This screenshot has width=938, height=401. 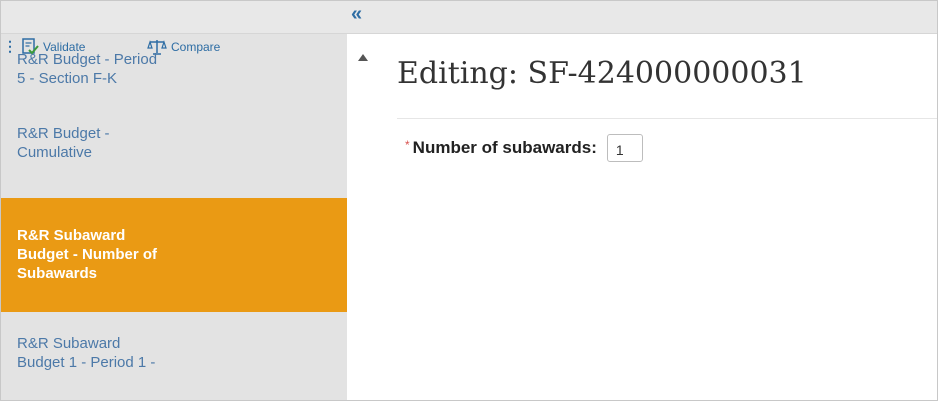 I want to click on sidebar-item-label: Budget 1 - Period 1 -, so click(x=86, y=362).